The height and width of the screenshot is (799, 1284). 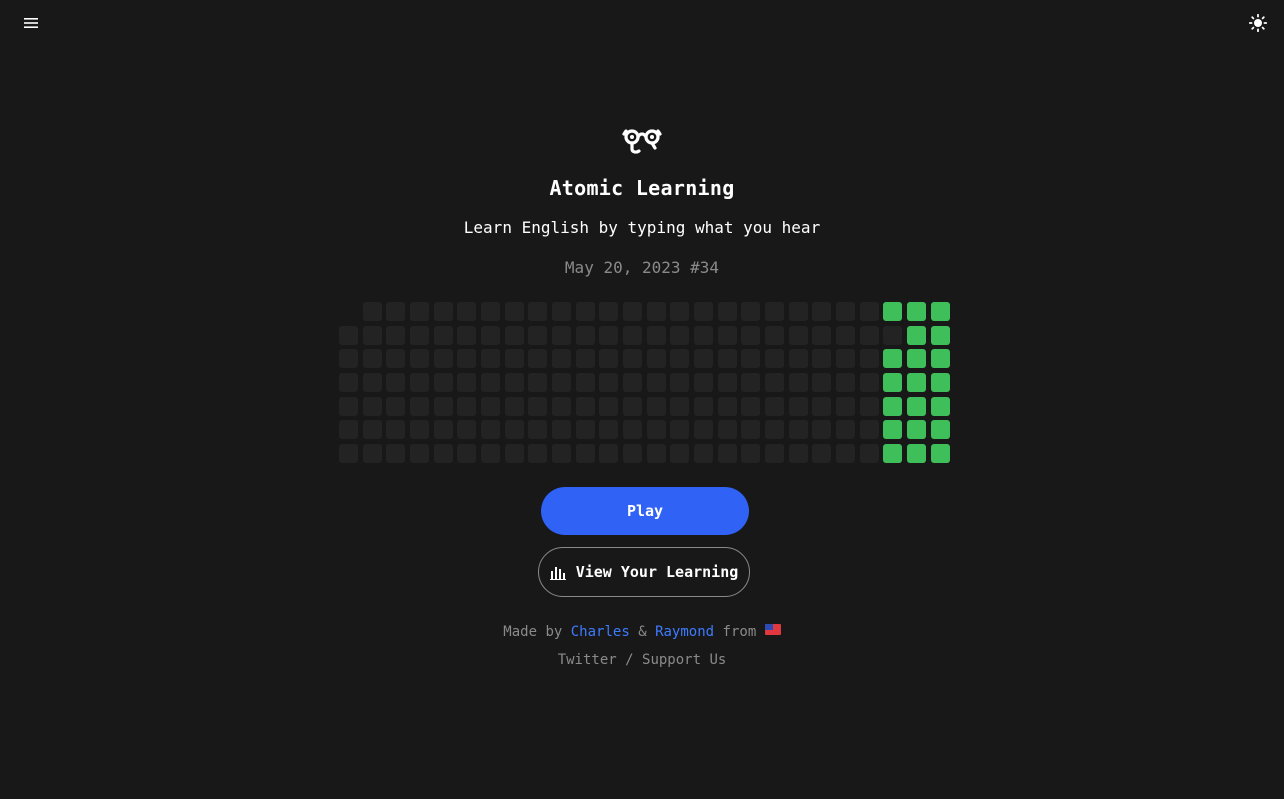 What do you see at coordinates (557, 573) in the screenshot?
I see `bar-chart-icon` at bounding box center [557, 573].